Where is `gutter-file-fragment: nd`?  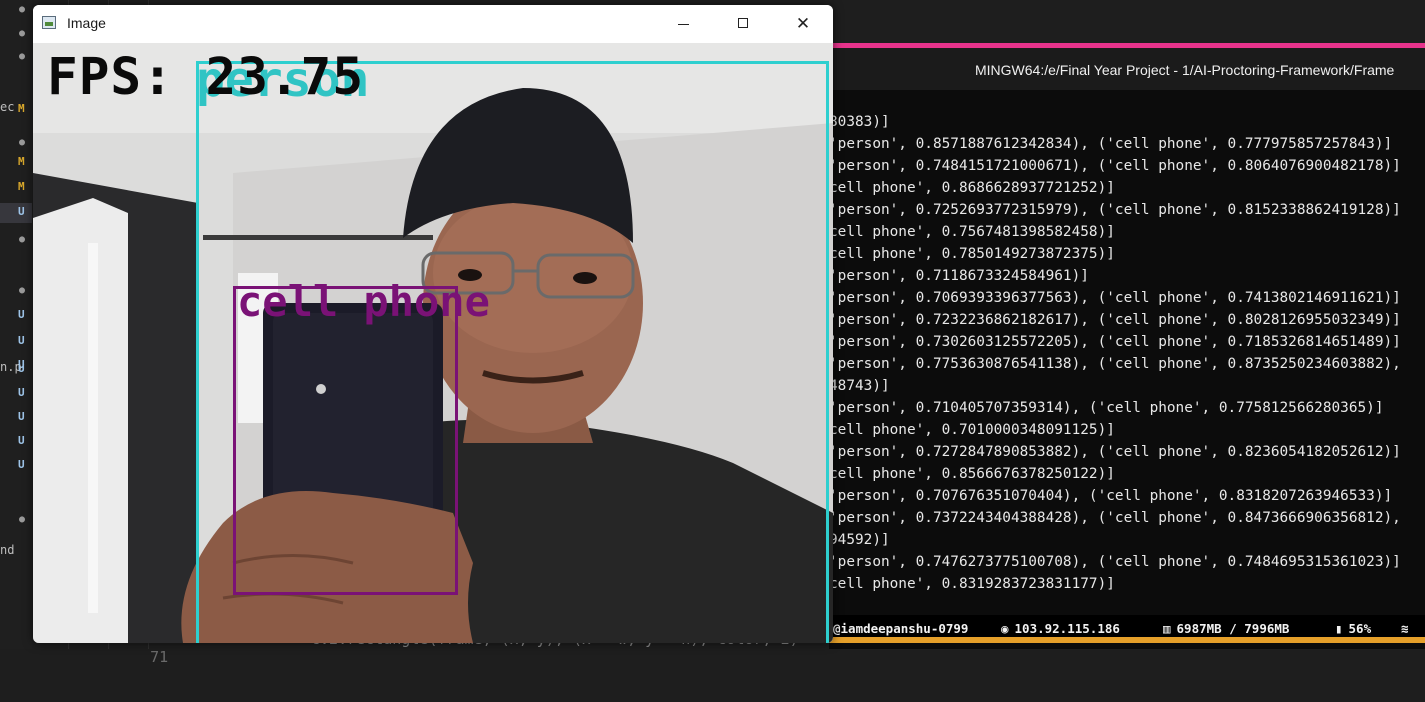 gutter-file-fragment: nd is located at coordinates (7, 550).